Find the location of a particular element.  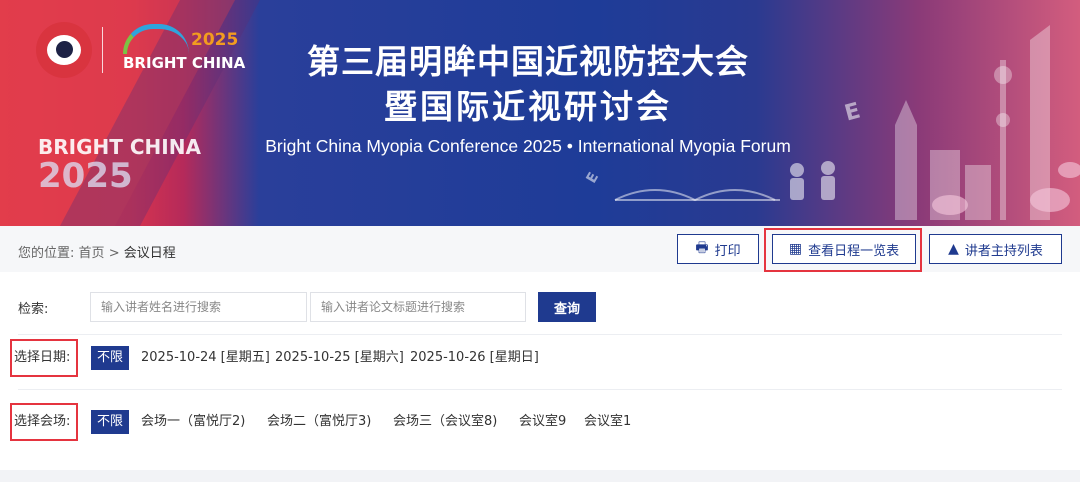

bright-china-logo: 2025 BRIGHT CHINA is located at coordinates (182, 50).